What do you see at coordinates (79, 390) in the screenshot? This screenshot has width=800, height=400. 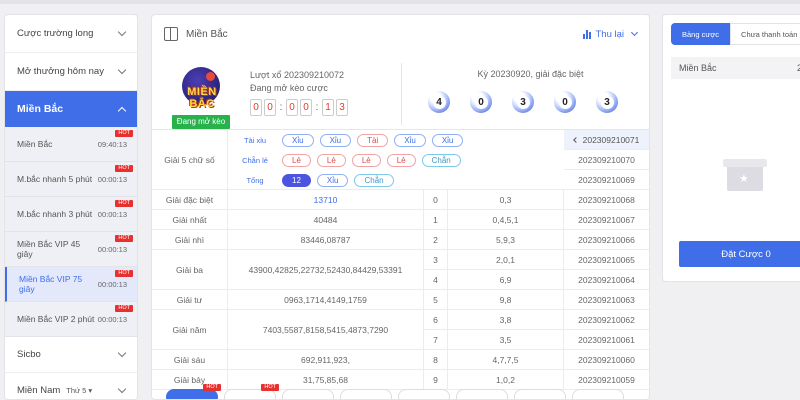 I see `day-select: Thứ 5 ▾` at bounding box center [79, 390].